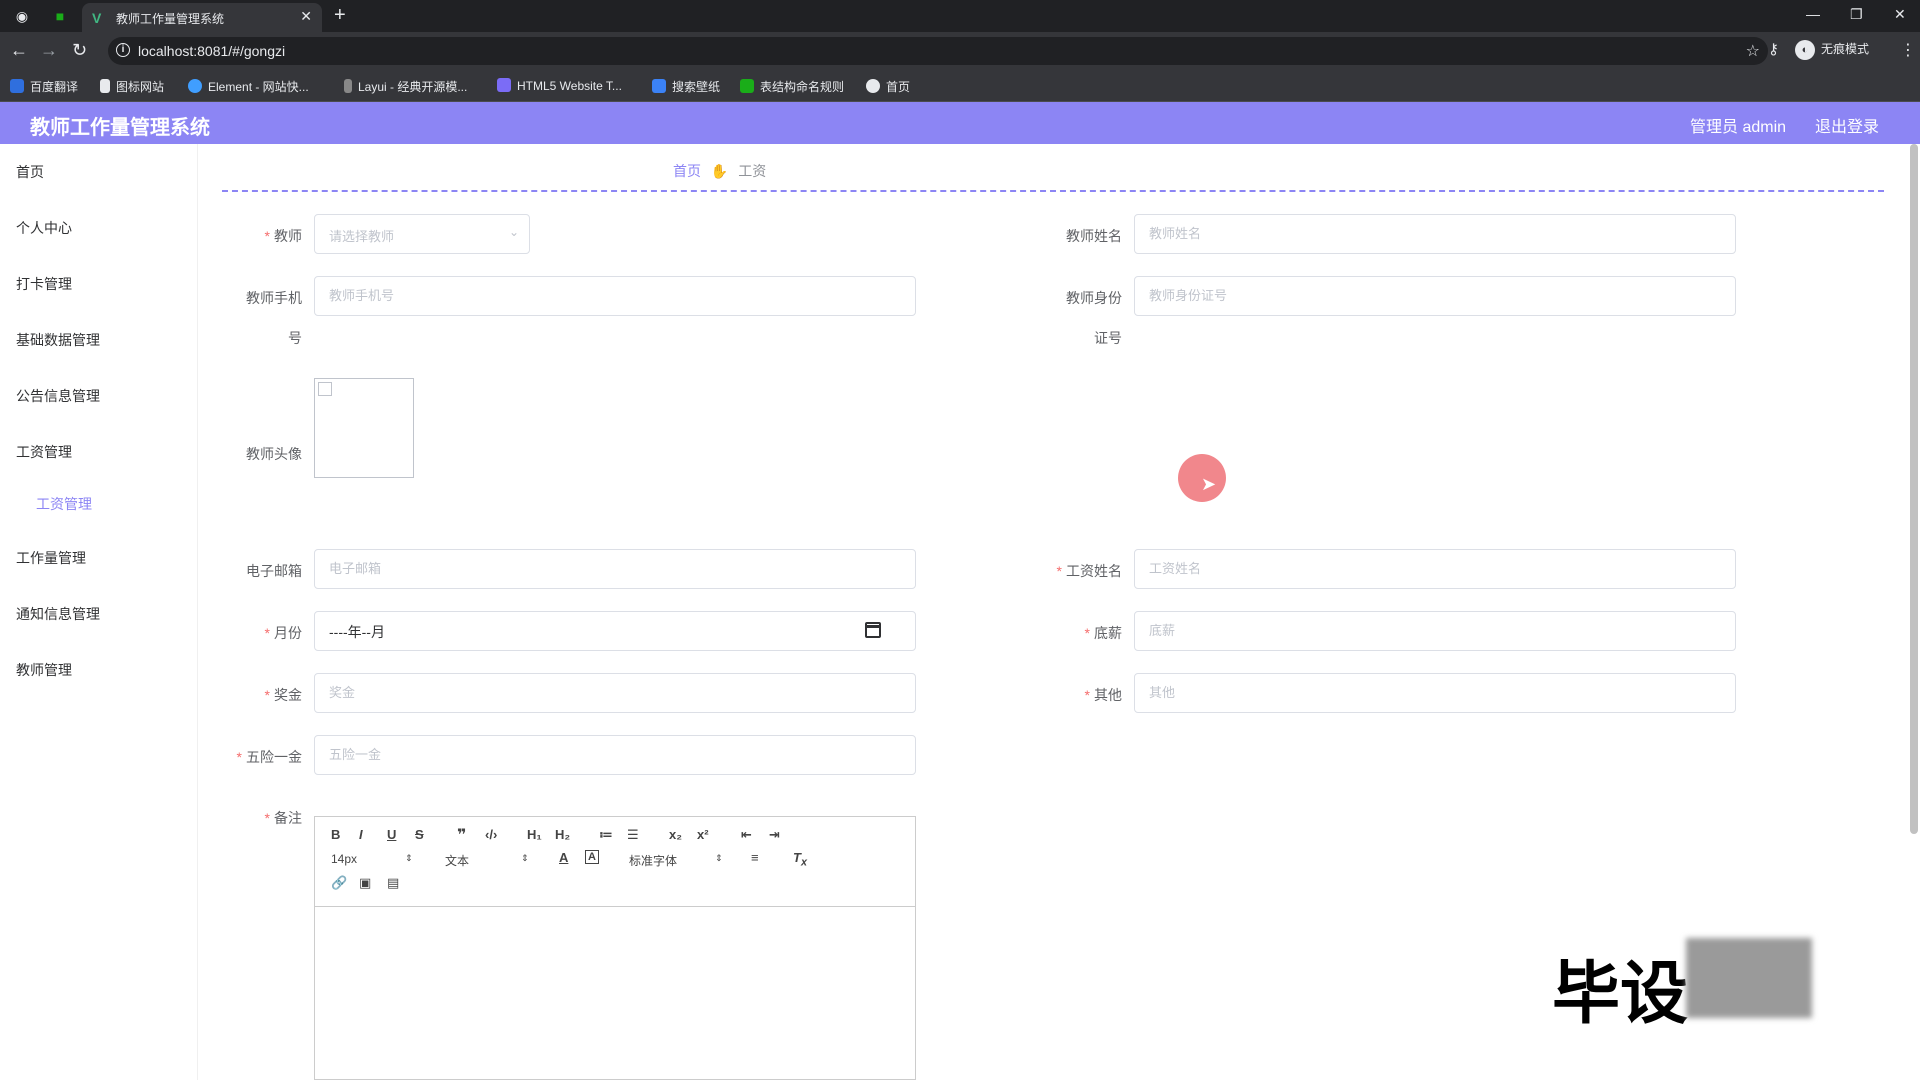 The height and width of the screenshot is (1080, 1920). I want to click on chrome-menu-icon: ◉, so click(22, 16).